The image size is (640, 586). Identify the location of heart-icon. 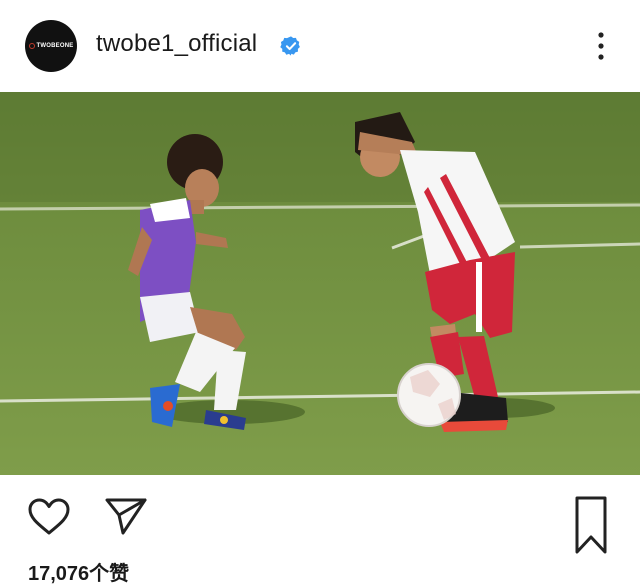
(49, 517).